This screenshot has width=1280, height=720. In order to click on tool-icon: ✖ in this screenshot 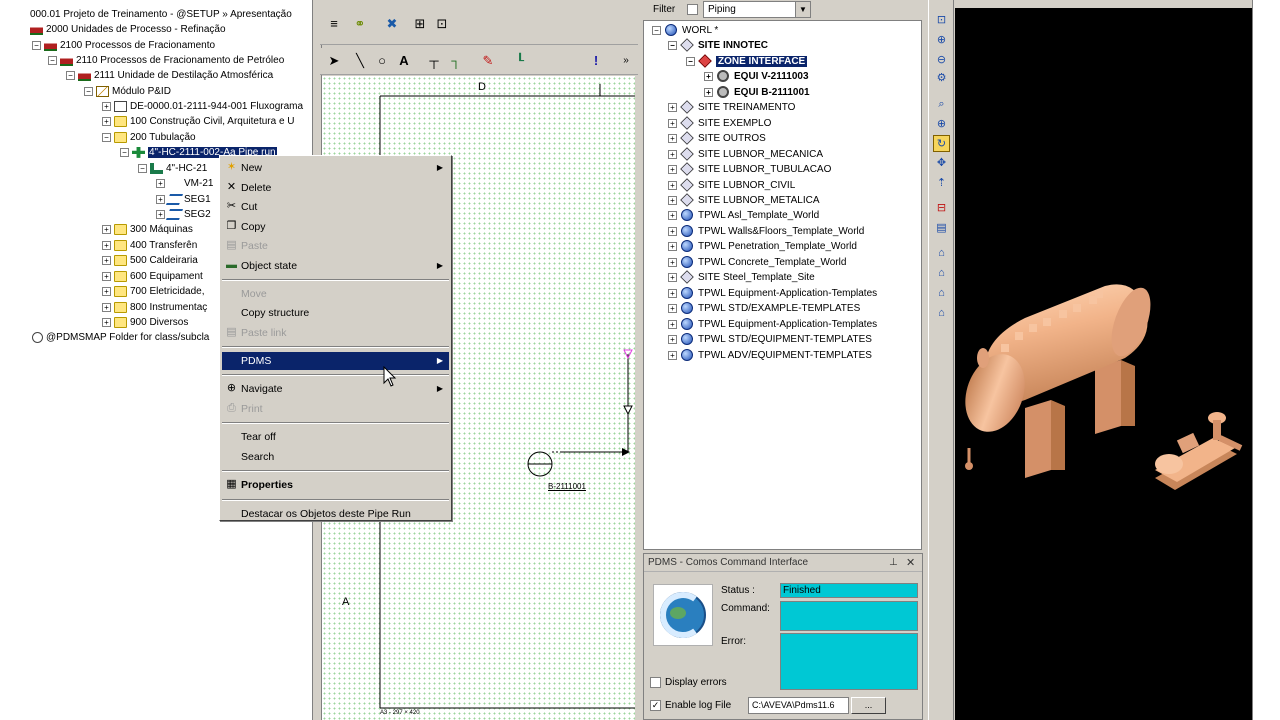, I will do `click(392, 24)`.